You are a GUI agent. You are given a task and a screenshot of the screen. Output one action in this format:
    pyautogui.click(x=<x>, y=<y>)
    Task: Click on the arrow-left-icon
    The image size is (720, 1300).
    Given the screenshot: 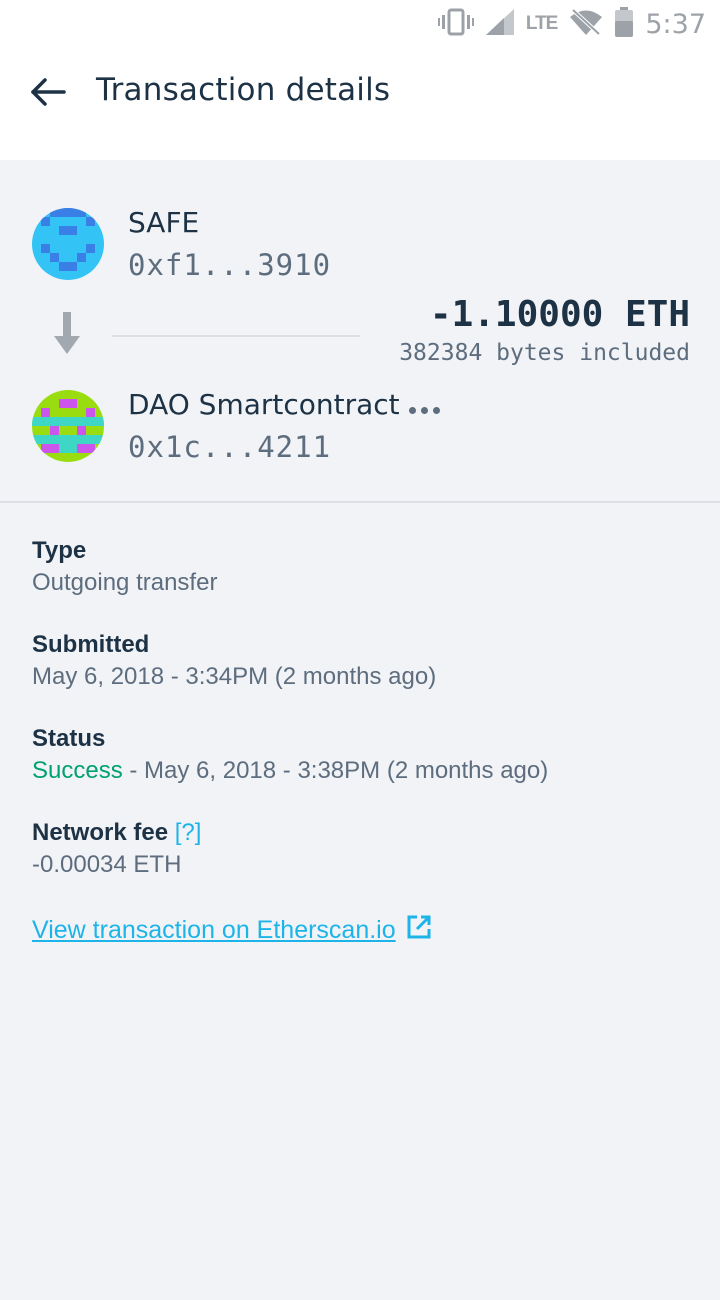 What is the action you would take?
    pyautogui.click(x=48, y=94)
    